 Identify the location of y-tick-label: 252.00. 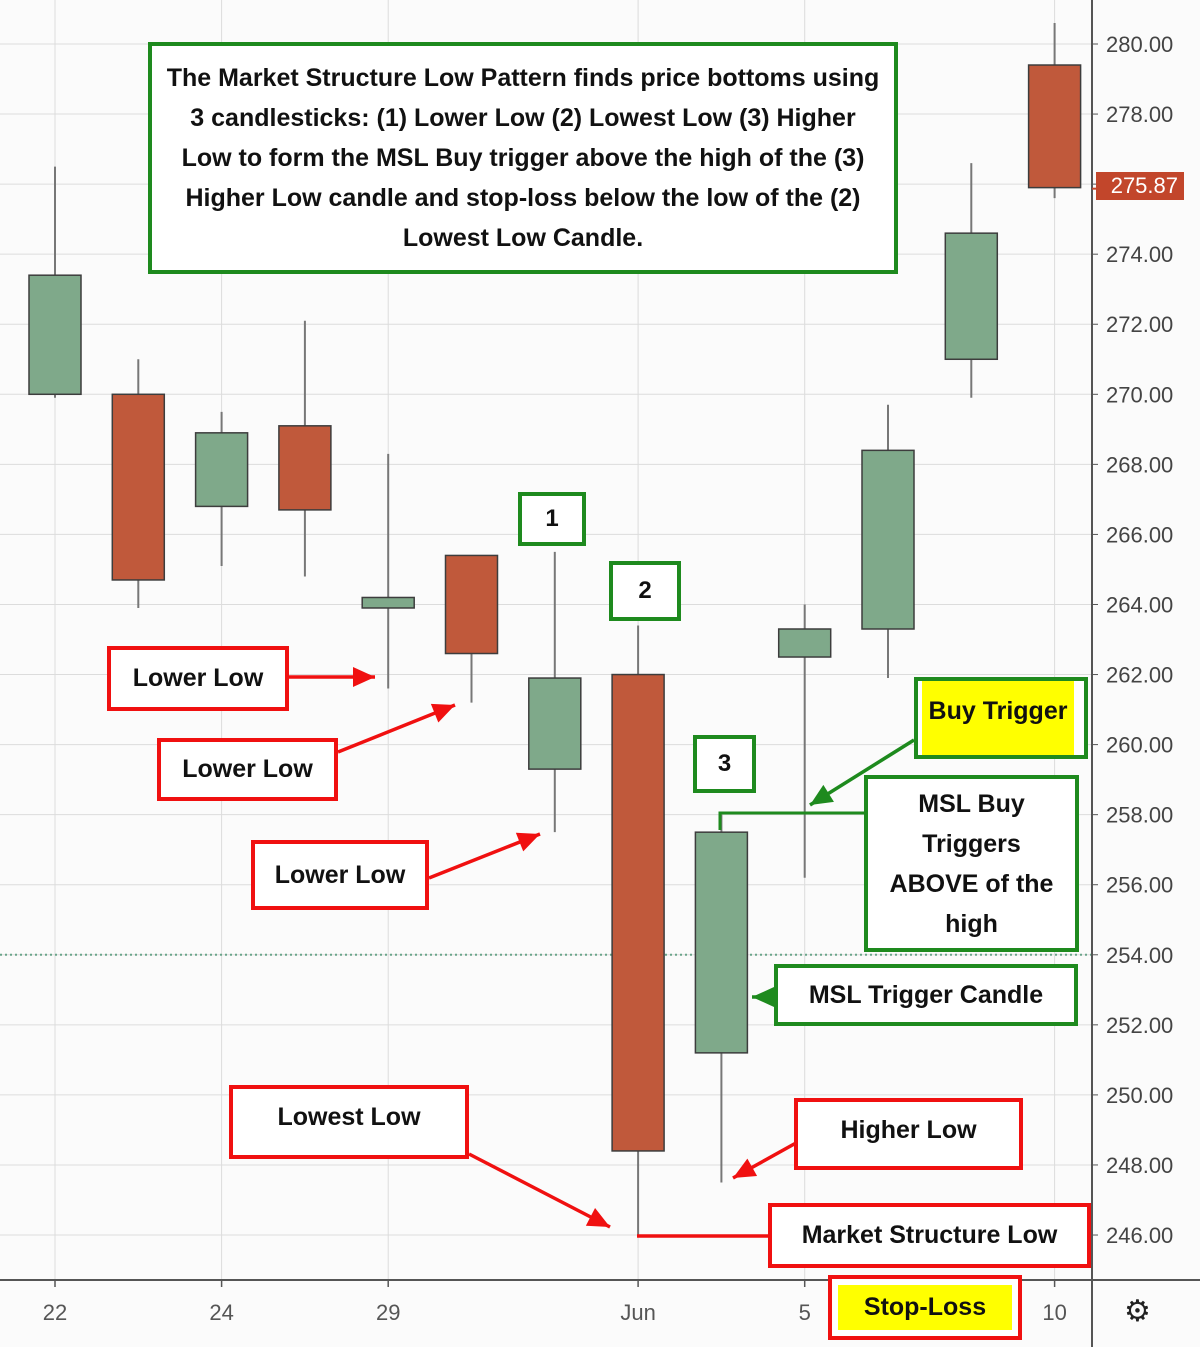
(1139, 1025).